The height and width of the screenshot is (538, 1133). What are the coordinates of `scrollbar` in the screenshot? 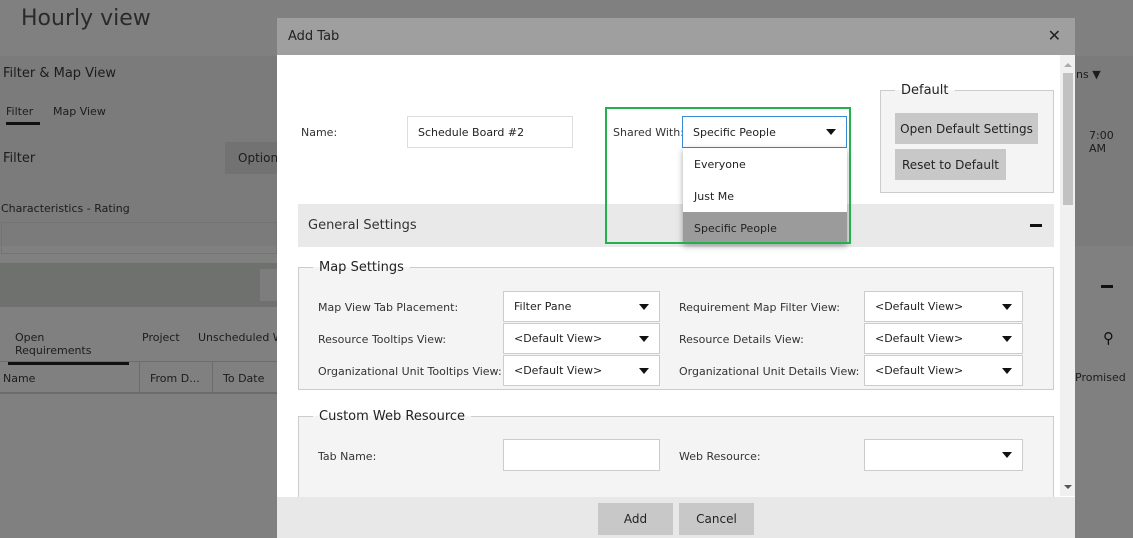 It's located at (1067, 275).